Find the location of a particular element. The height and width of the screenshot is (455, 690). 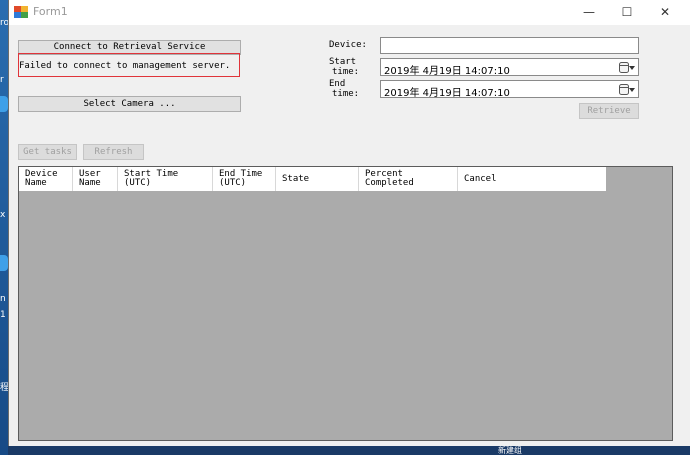

end-time-picker: 2019年 4月19日 14:07:10 is located at coordinates (509, 89).